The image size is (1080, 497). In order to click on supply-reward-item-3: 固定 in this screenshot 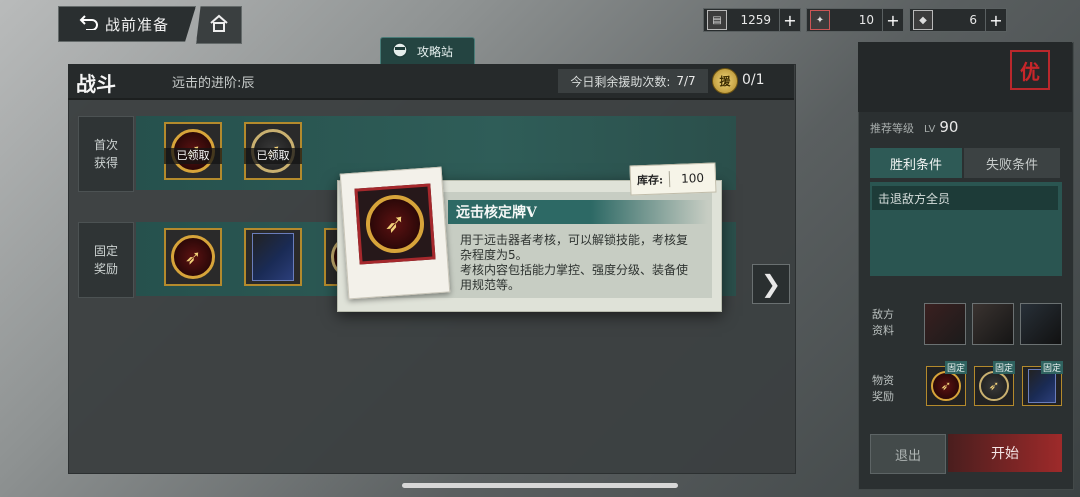, I will do `click(1042, 383)`.